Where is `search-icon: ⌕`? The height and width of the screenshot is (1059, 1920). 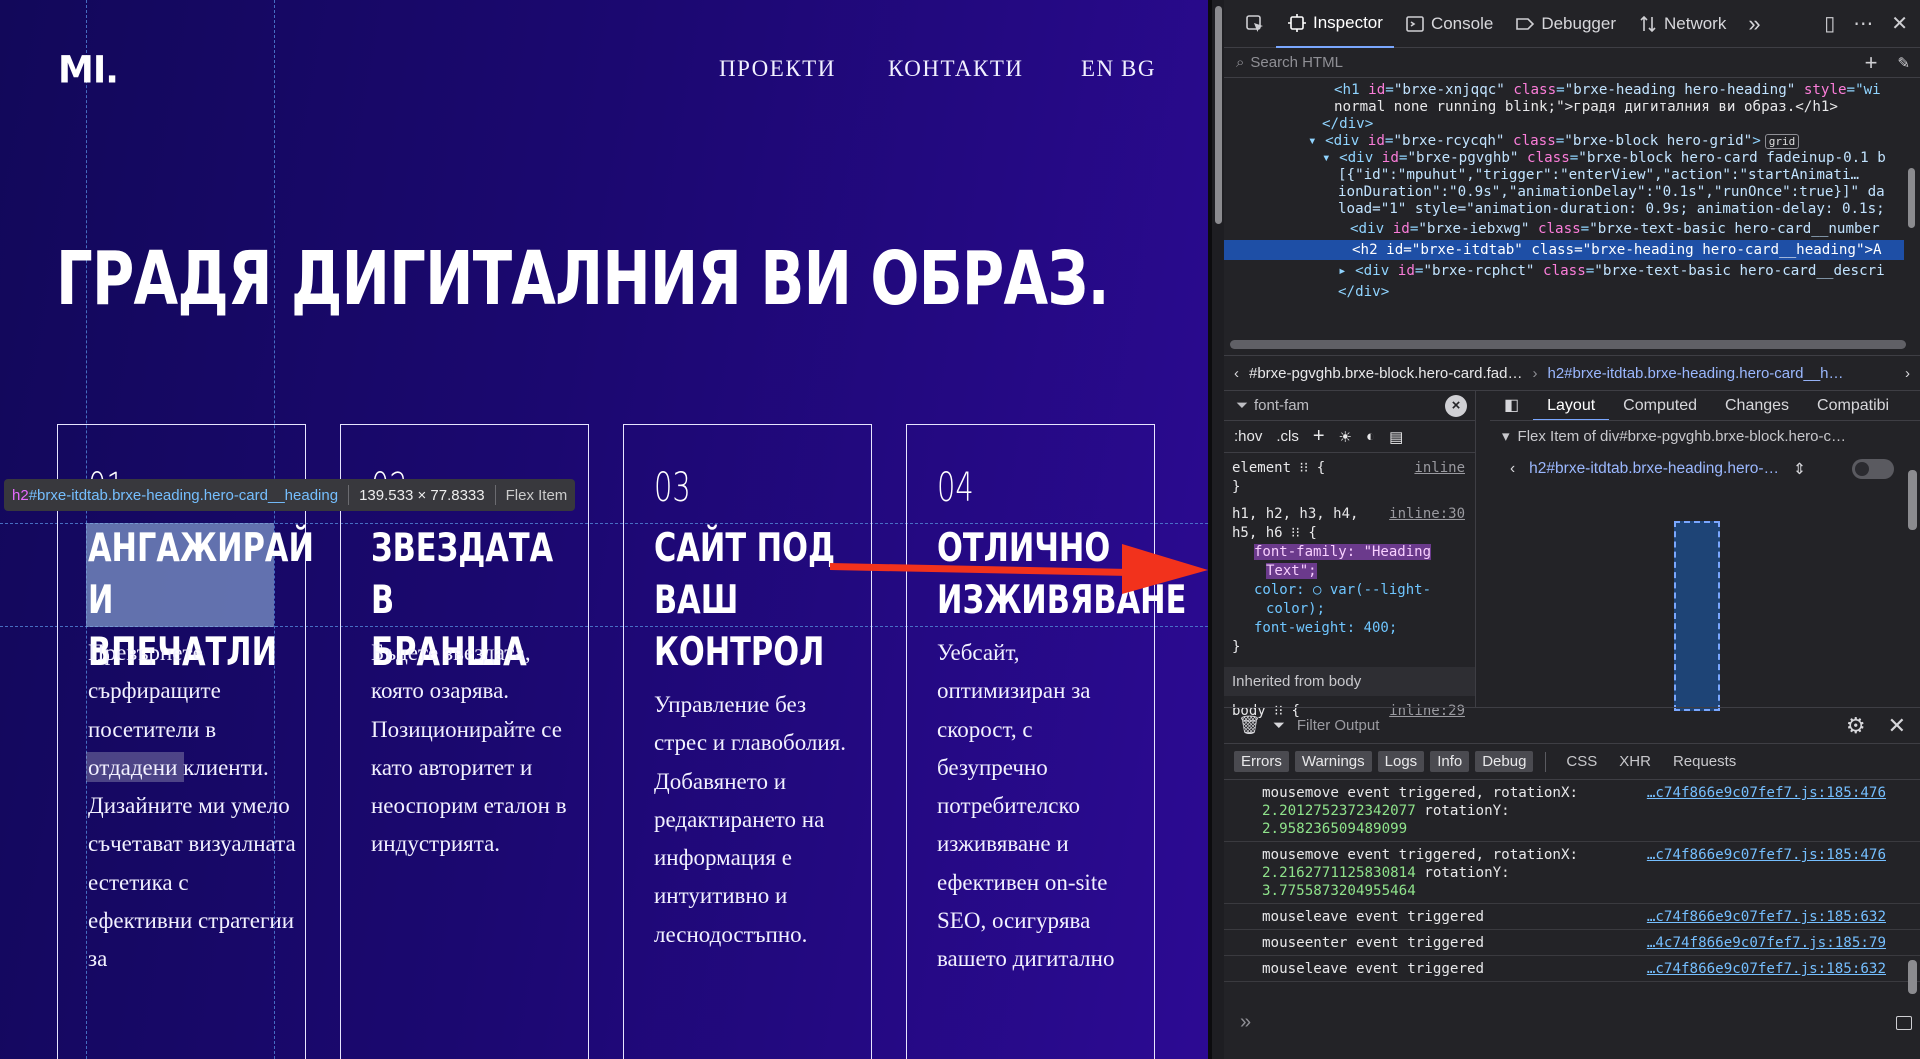
search-icon: ⌕ is located at coordinates (1240, 62).